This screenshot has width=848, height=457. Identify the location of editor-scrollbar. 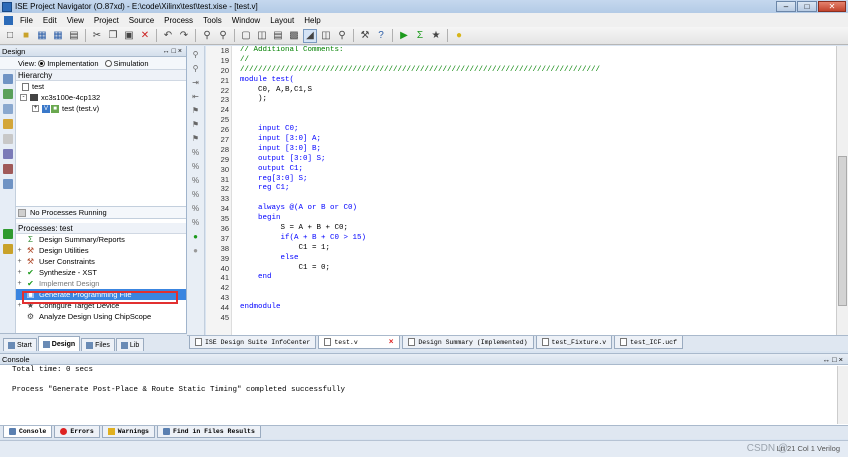
(842, 190).